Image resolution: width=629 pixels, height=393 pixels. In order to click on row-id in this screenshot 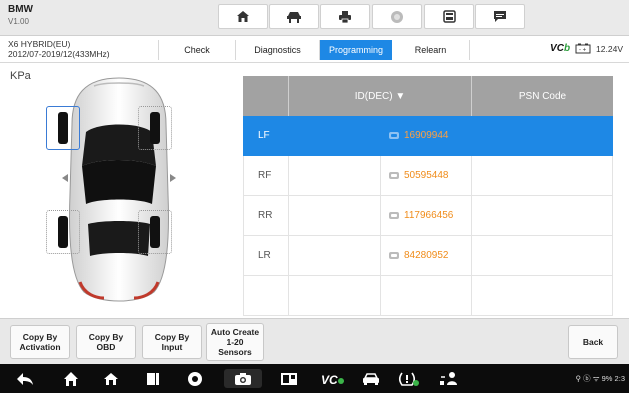, I will do `click(426, 296)`.